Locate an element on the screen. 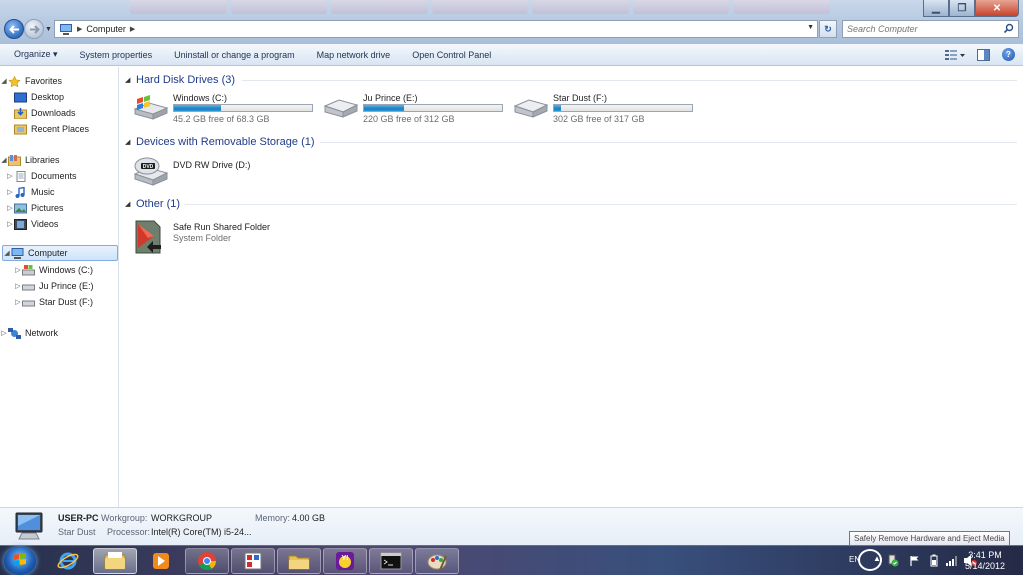 The image size is (1023, 575). taskbar-command-prompt is located at coordinates (391, 561).